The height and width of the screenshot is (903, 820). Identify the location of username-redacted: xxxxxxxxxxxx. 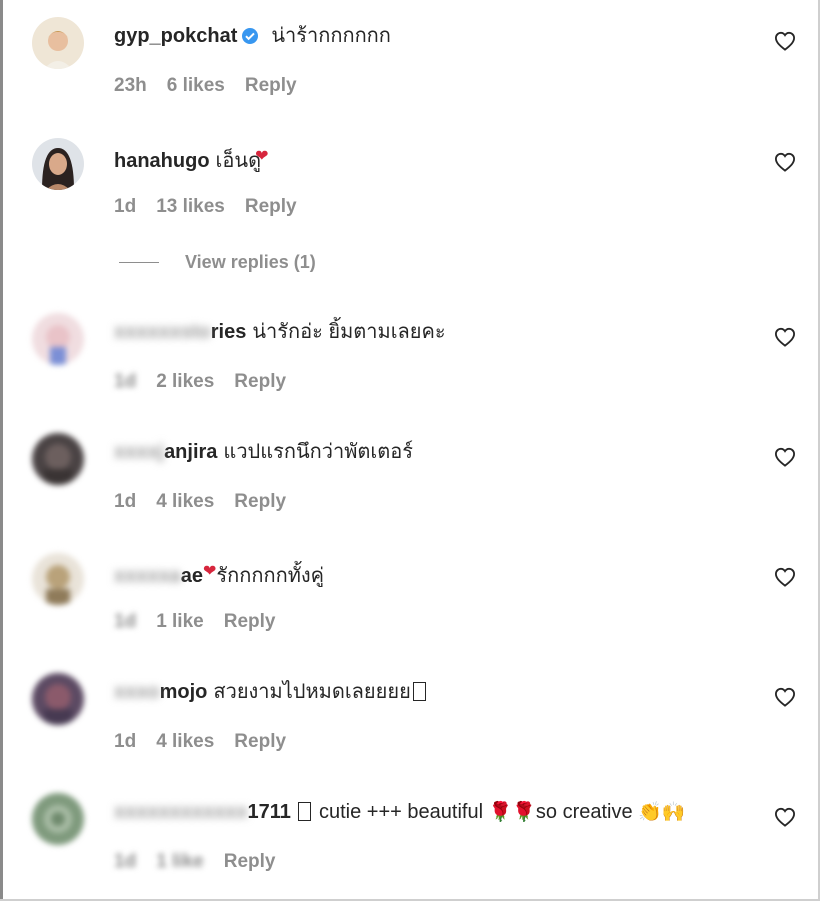
(181, 812).